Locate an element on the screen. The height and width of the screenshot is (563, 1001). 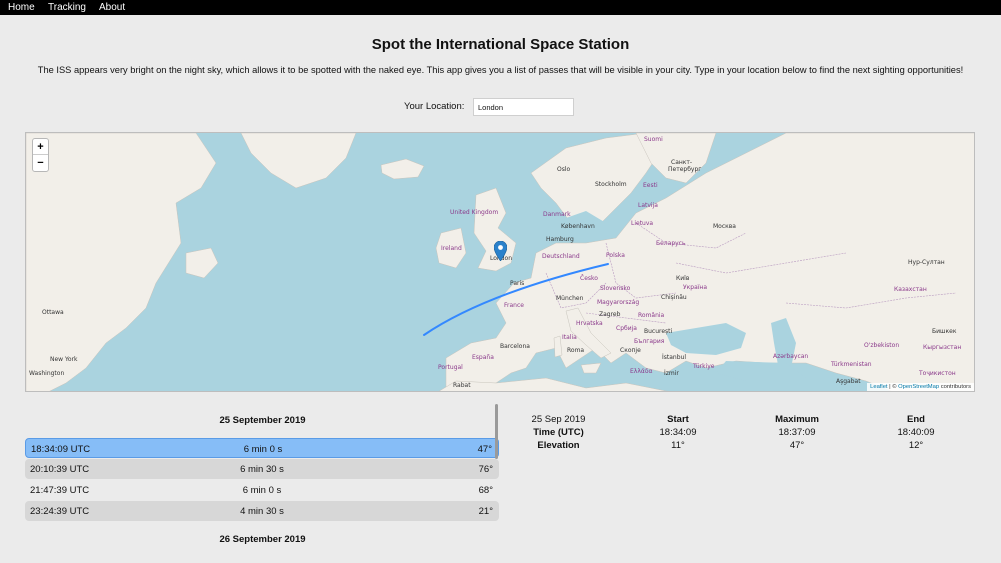
detail-row-labels: 25 Sep 2019 Time (UTC) Elevation is located at coordinates (558, 432).